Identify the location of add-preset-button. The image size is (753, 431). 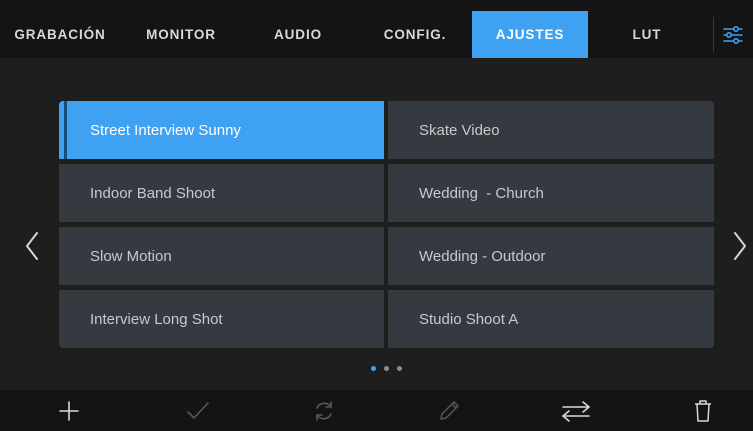
(69, 410).